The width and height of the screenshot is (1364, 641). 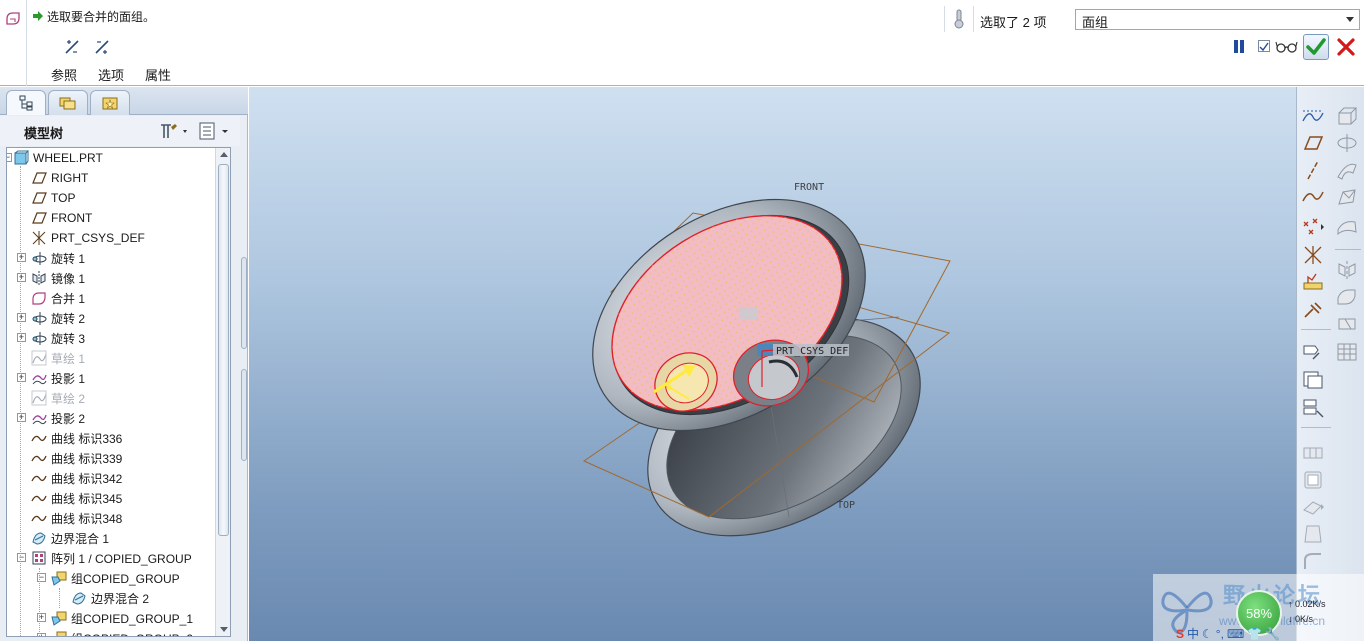 I want to click on datum-axis-icon, so click(x=1313, y=170).